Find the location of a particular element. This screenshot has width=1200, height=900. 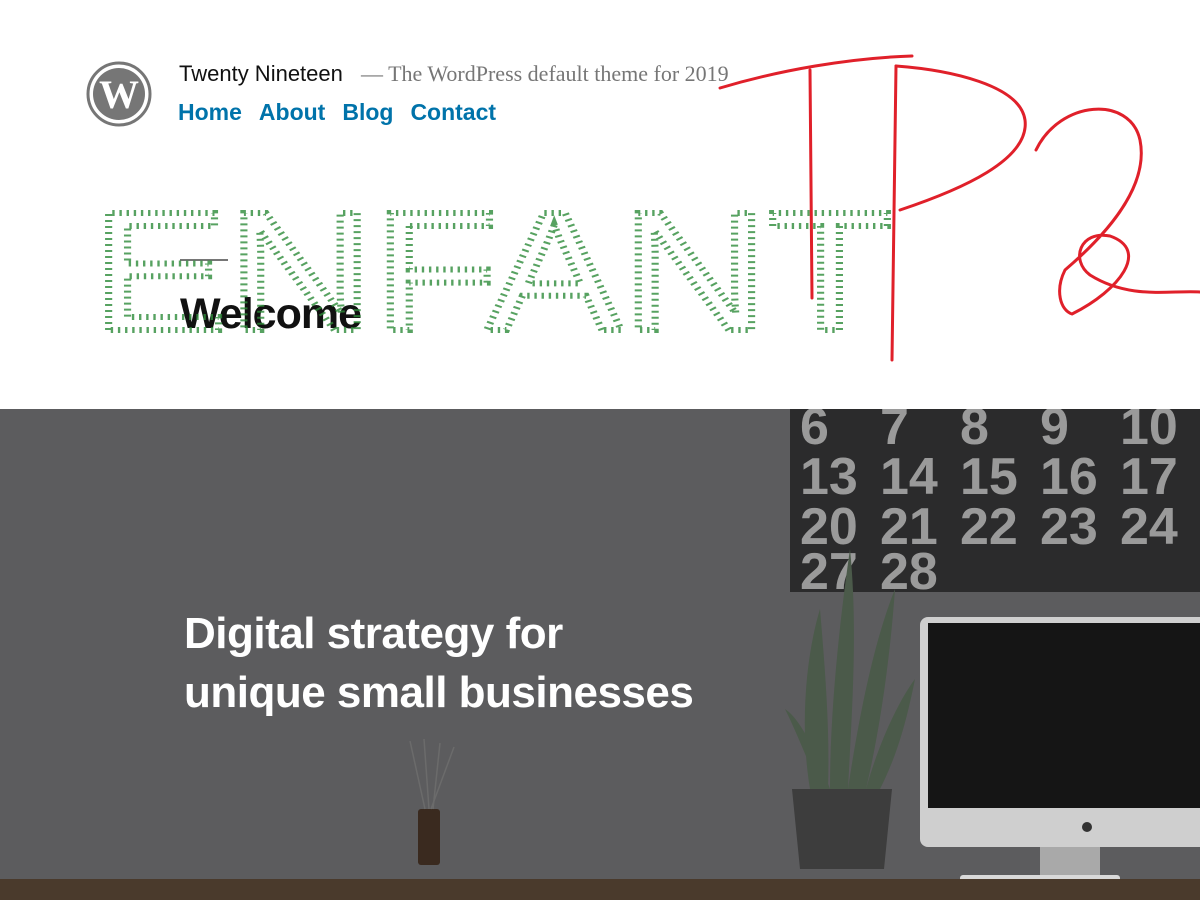

svg-text: W is located at coordinates (119, 94).